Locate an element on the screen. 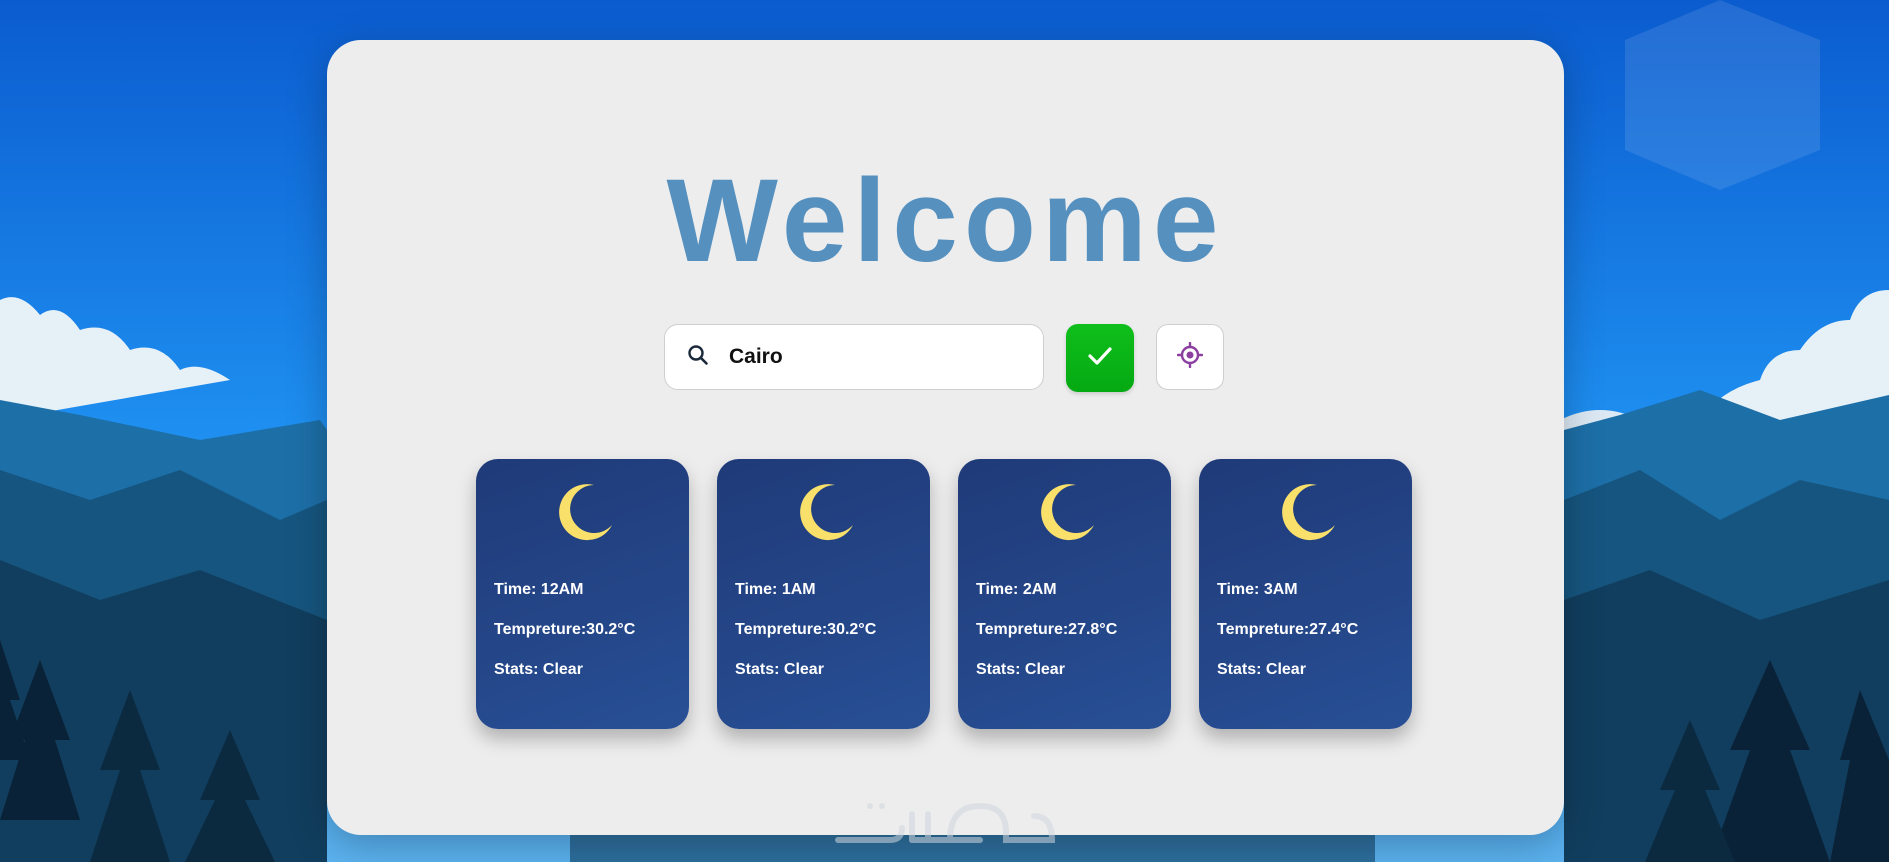 This screenshot has width=1889, height=862. search-icon is located at coordinates (698, 357).